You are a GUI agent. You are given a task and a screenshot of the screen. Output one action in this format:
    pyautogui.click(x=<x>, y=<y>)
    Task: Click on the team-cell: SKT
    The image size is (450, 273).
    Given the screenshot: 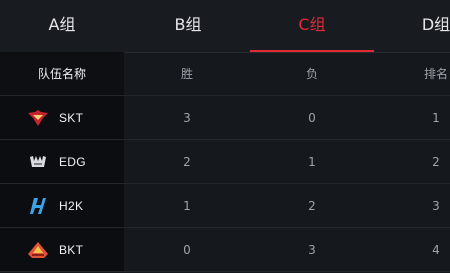 What is the action you would take?
    pyautogui.click(x=55, y=118)
    